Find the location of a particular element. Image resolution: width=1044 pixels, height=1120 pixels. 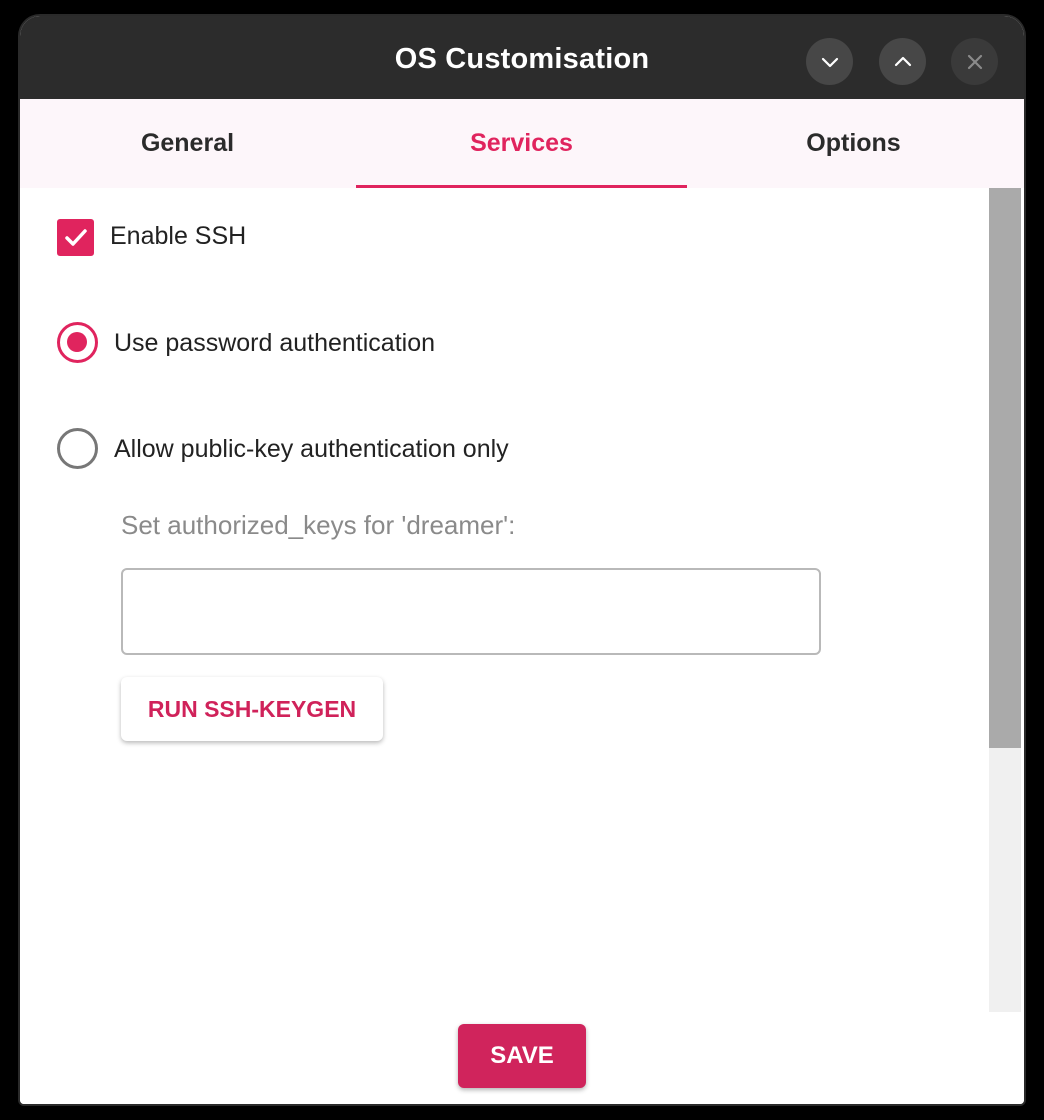

checkmark-icon is located at coordinates (75, 237).